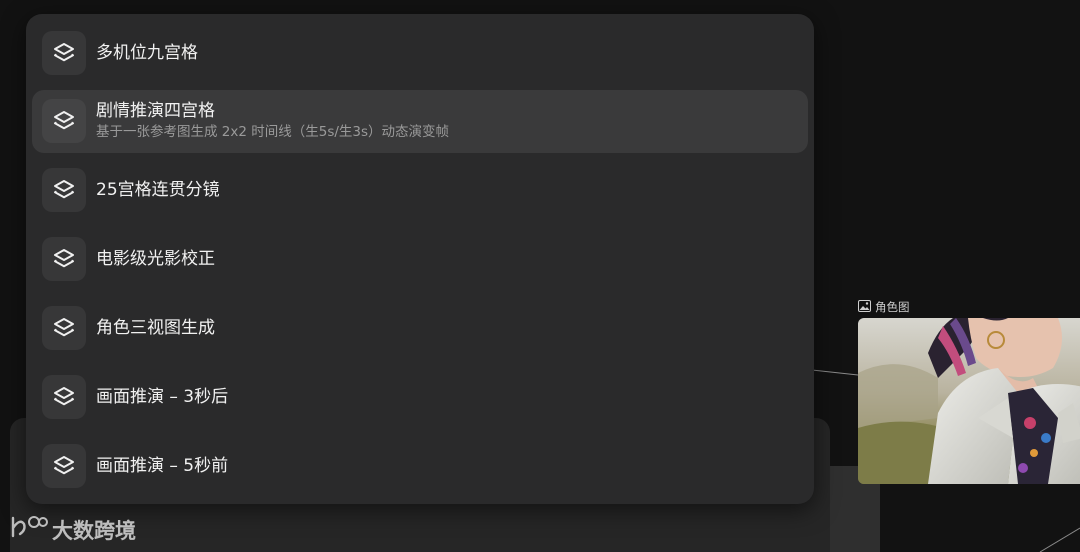 This screenshot has width=1080, height=552. I want to click on menu-item-scene-3s-after: 画面推演 – 3秒后, so click(420, 397).